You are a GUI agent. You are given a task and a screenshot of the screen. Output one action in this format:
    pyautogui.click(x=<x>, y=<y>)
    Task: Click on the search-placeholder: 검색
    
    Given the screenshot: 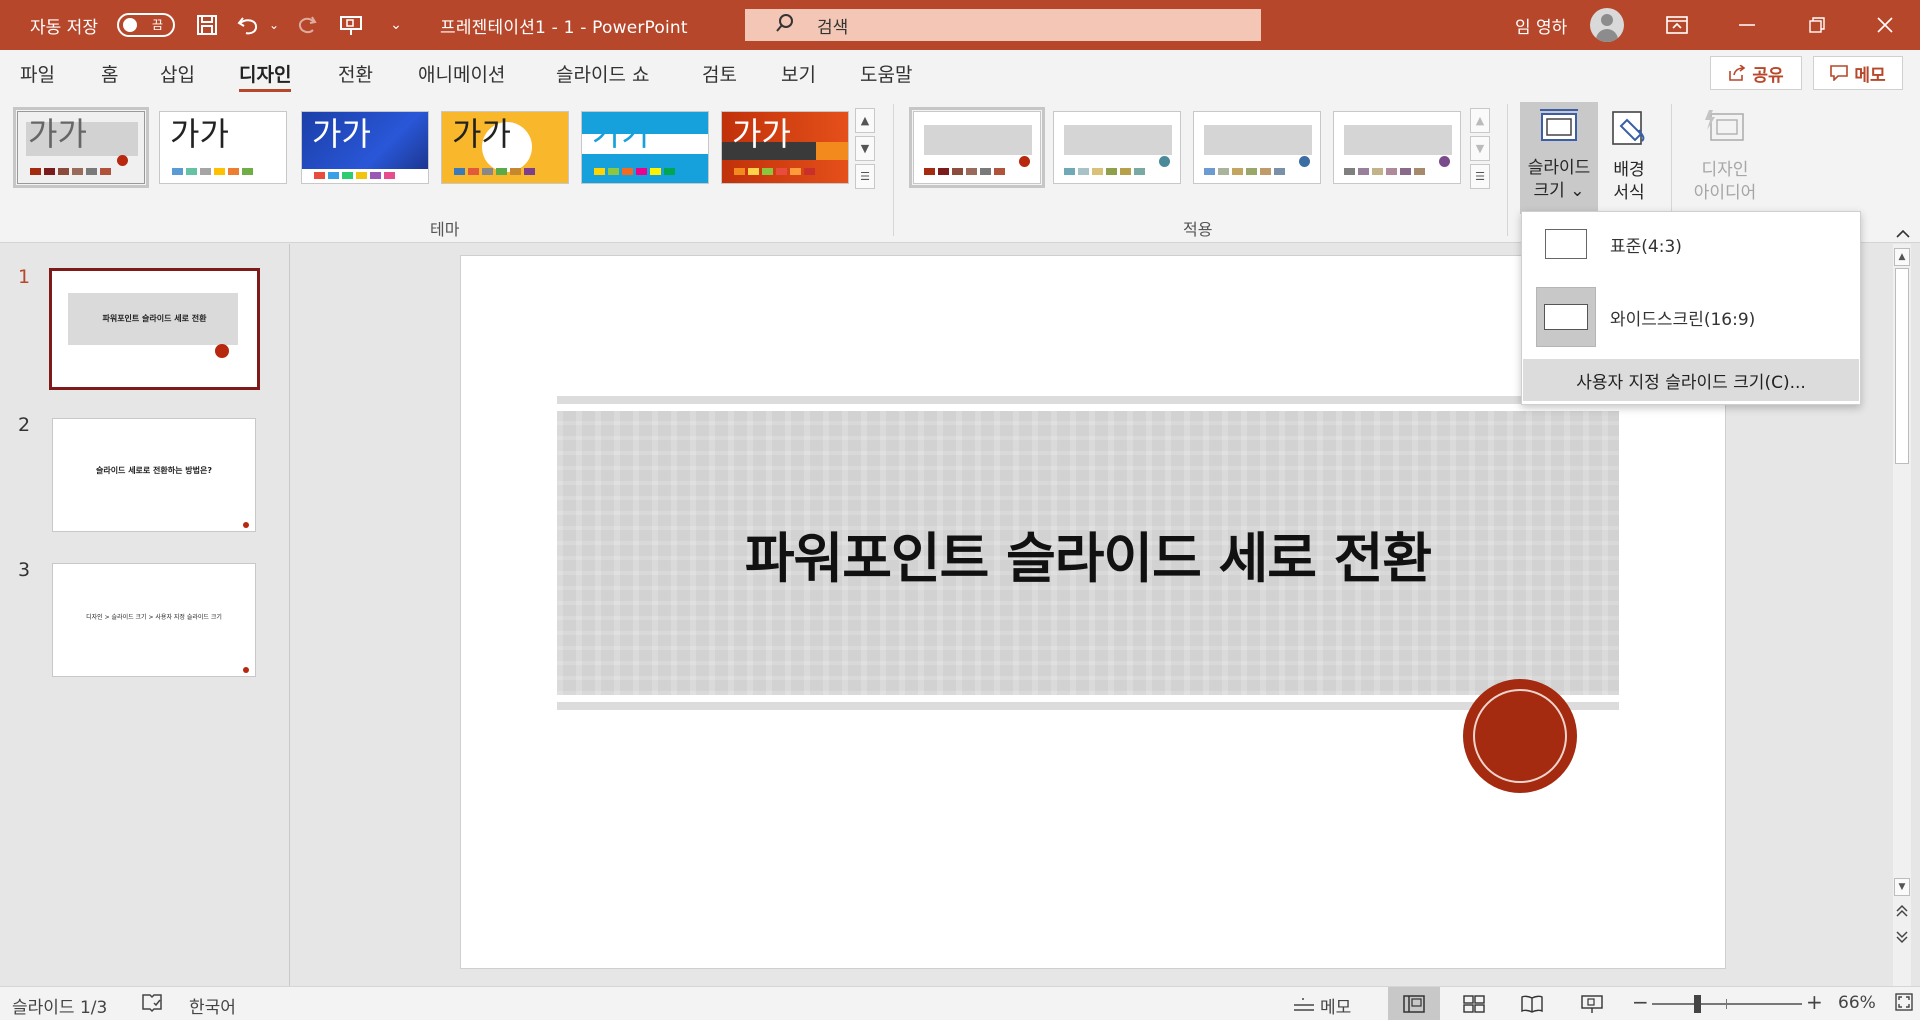 What is the action you would take?
    pyautogui.click(x=833, y=27)
    